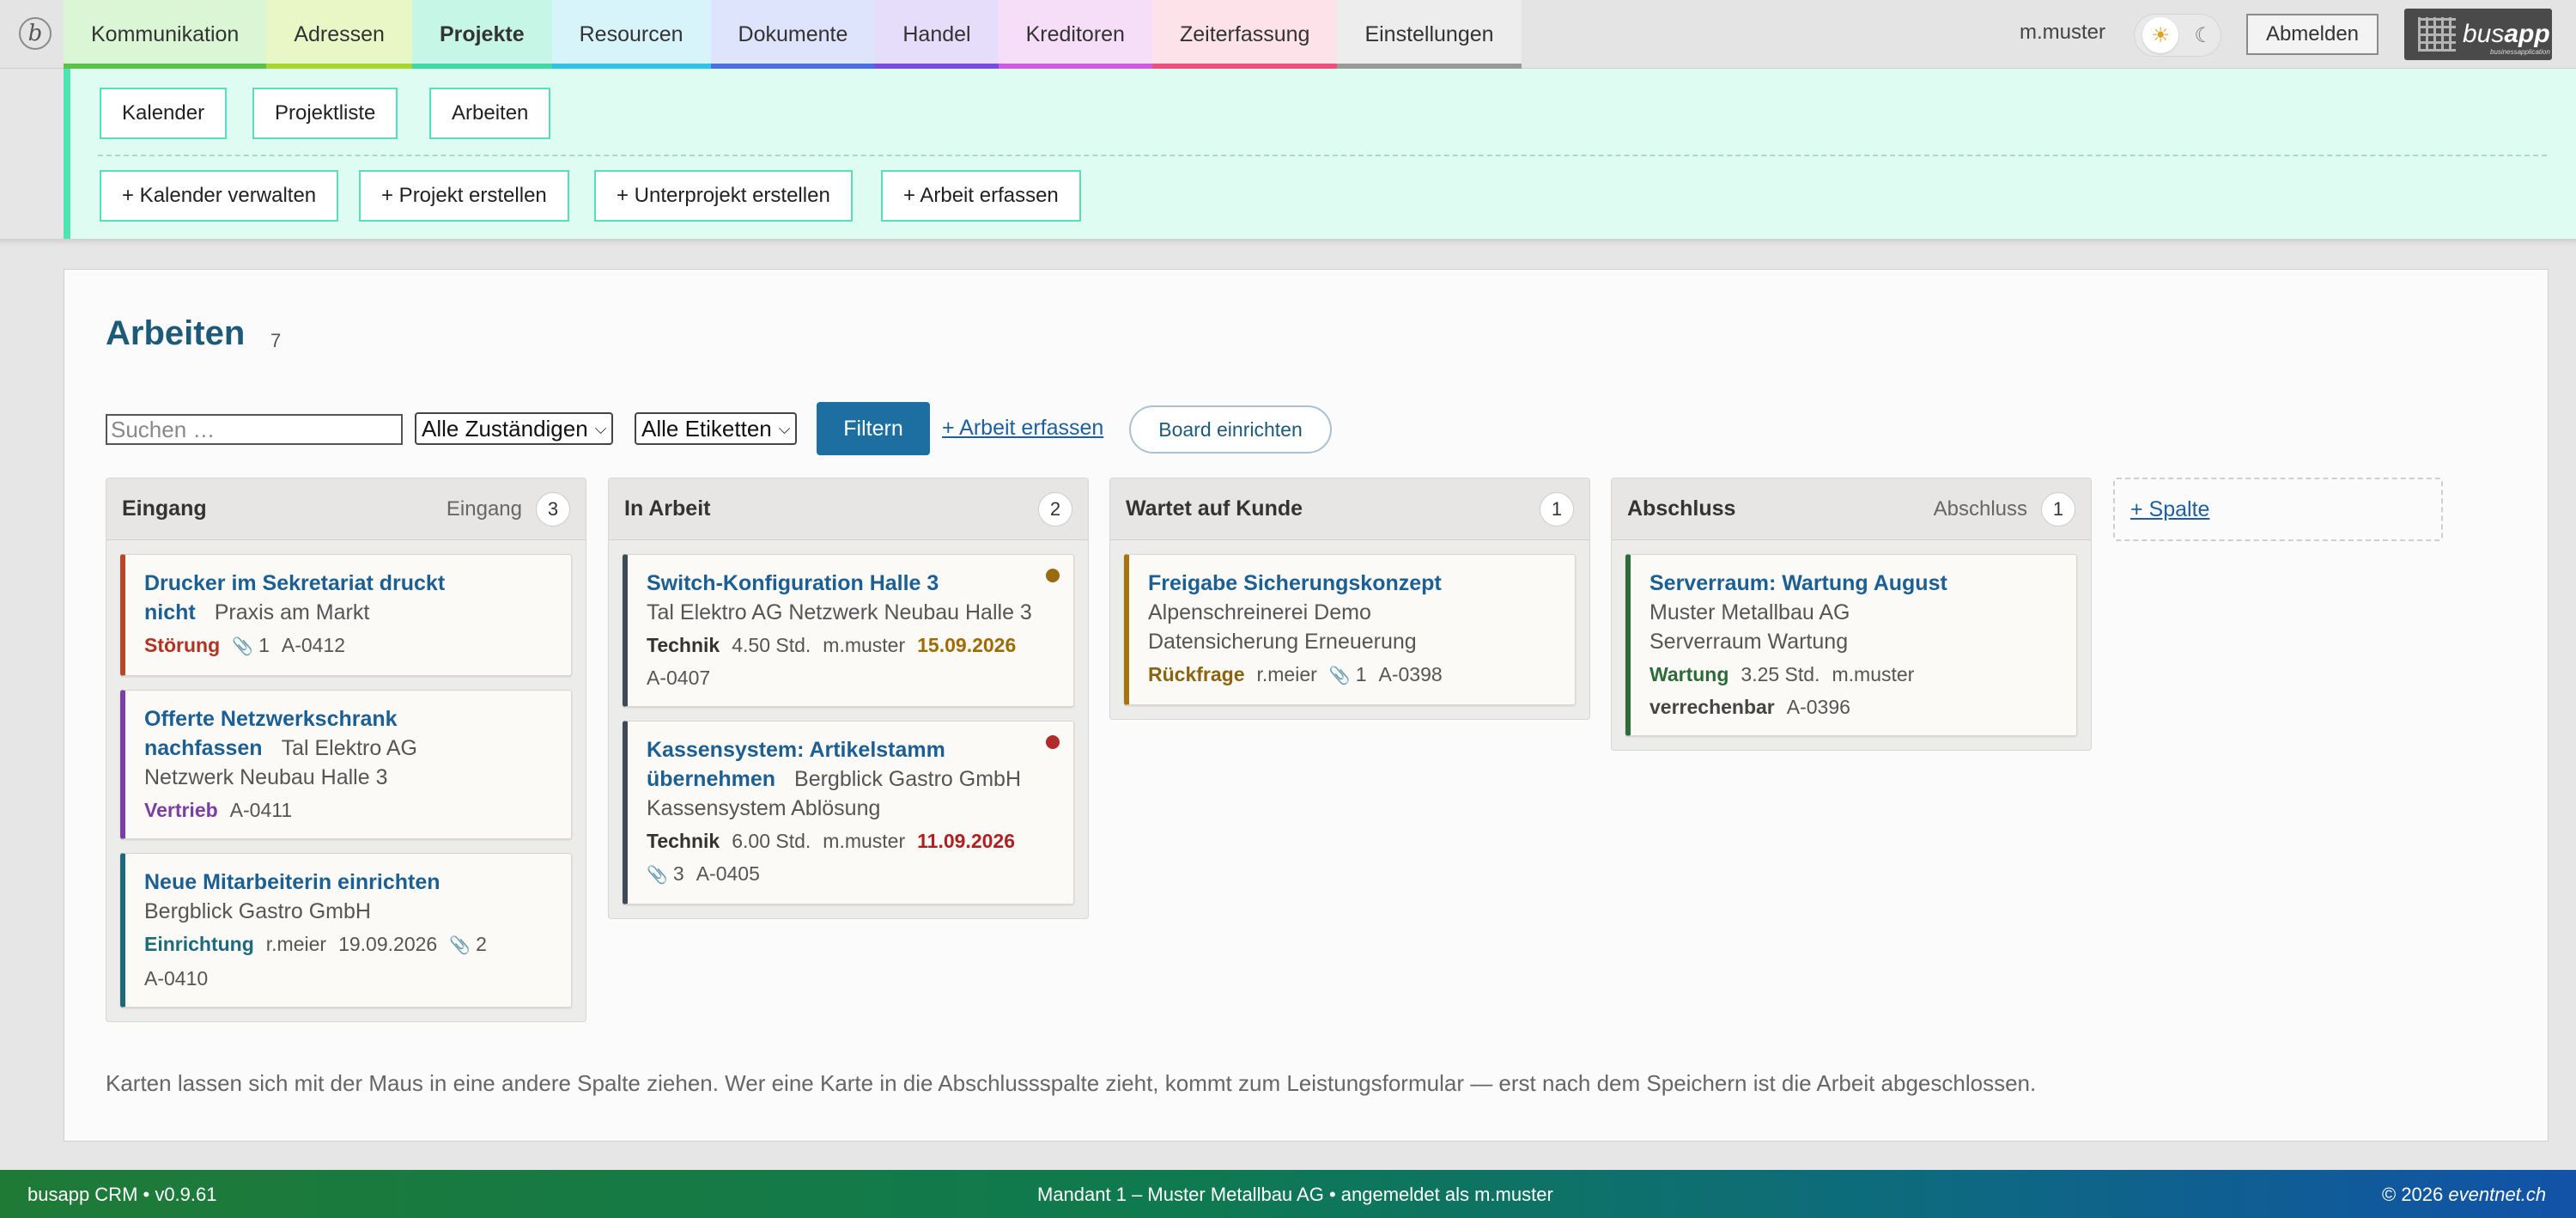 This screenshot has width=2576, height=1218. Describe the element at coordinates (251, 645) in the screenshot. I see `attachment-count: 📎 1` at that location.